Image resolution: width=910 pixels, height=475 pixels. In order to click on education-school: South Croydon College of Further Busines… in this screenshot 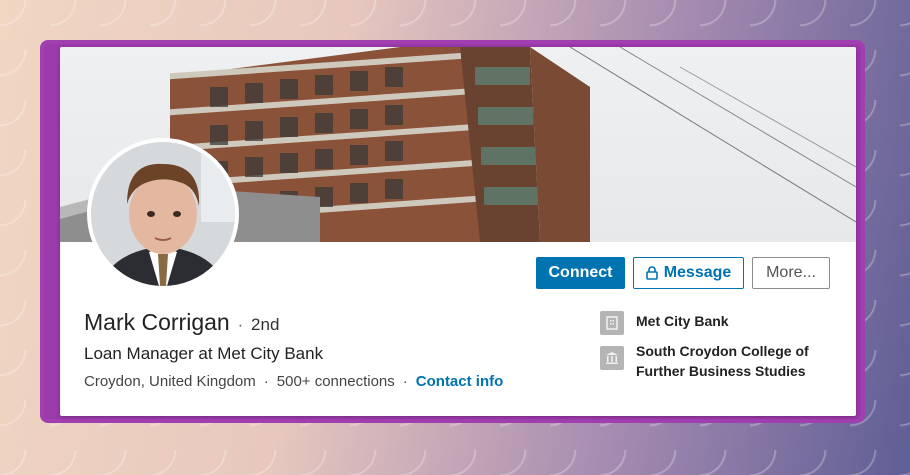, I will do `click(713, 361)`.